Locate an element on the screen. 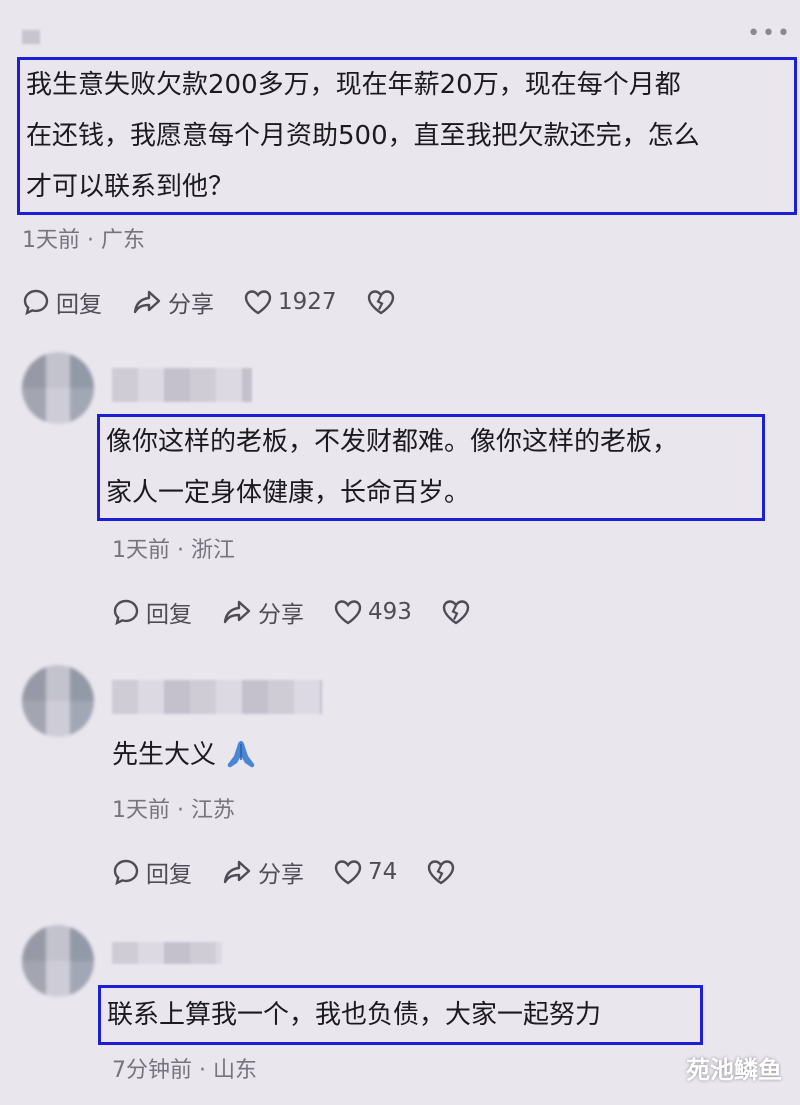  more-icon: ••• is located at coordinates (769, 34).